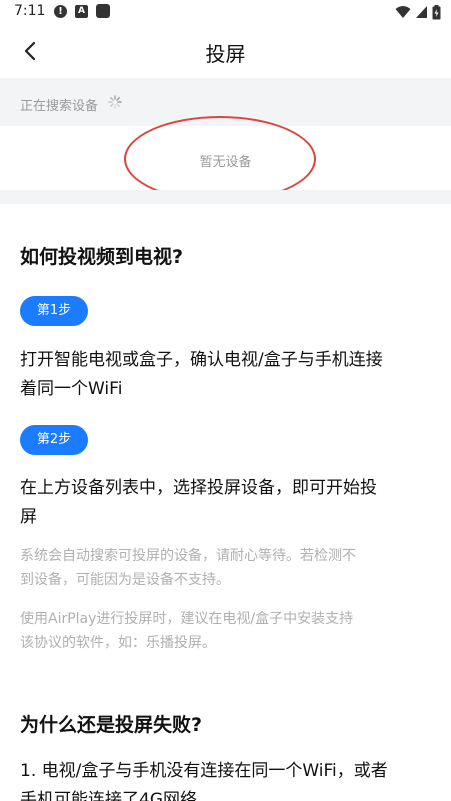  What do you see at coordinates (111, 725) in the screenshot?
I see `failure-heading: 为什么还是投屏失败?` at bounding box center [111, 725].